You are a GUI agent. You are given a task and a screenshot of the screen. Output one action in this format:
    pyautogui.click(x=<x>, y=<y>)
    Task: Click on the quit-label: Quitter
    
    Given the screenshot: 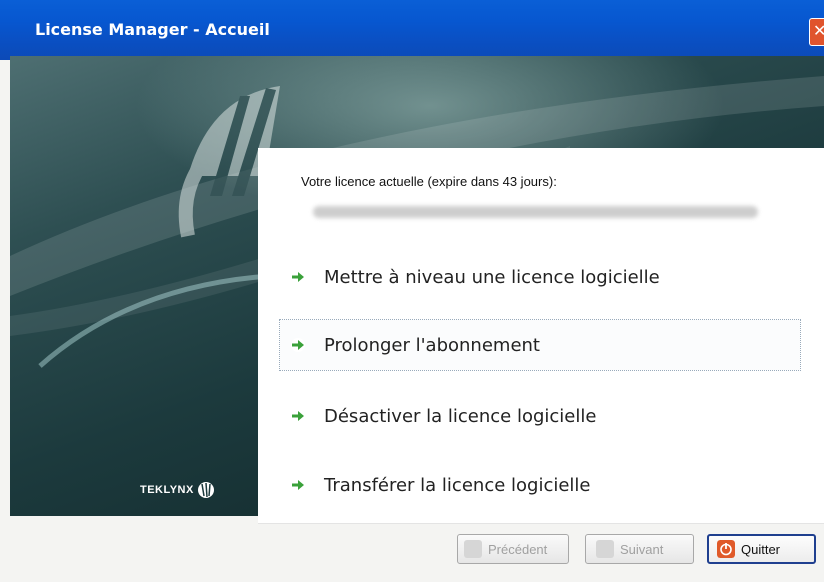 What is the action you would take?
    pyautogui.click(x=761, y=549)
    